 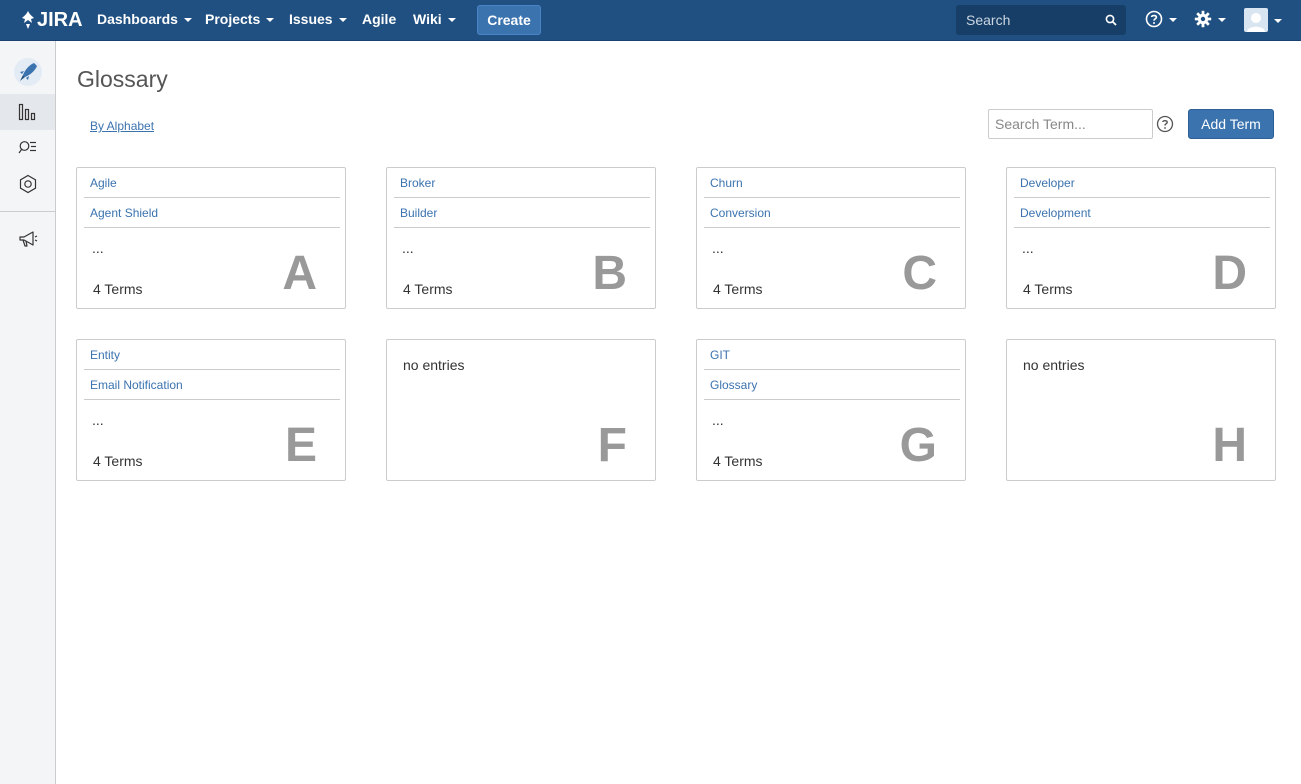 I want to click on user-avatar-icon, so click(x=1256, y=22).